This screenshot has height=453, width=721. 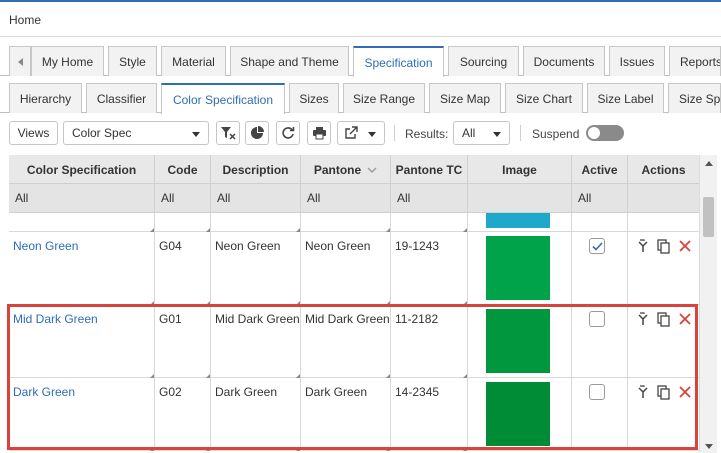 I want to click on view-select: Color Spec, so click(x=136, y=133).